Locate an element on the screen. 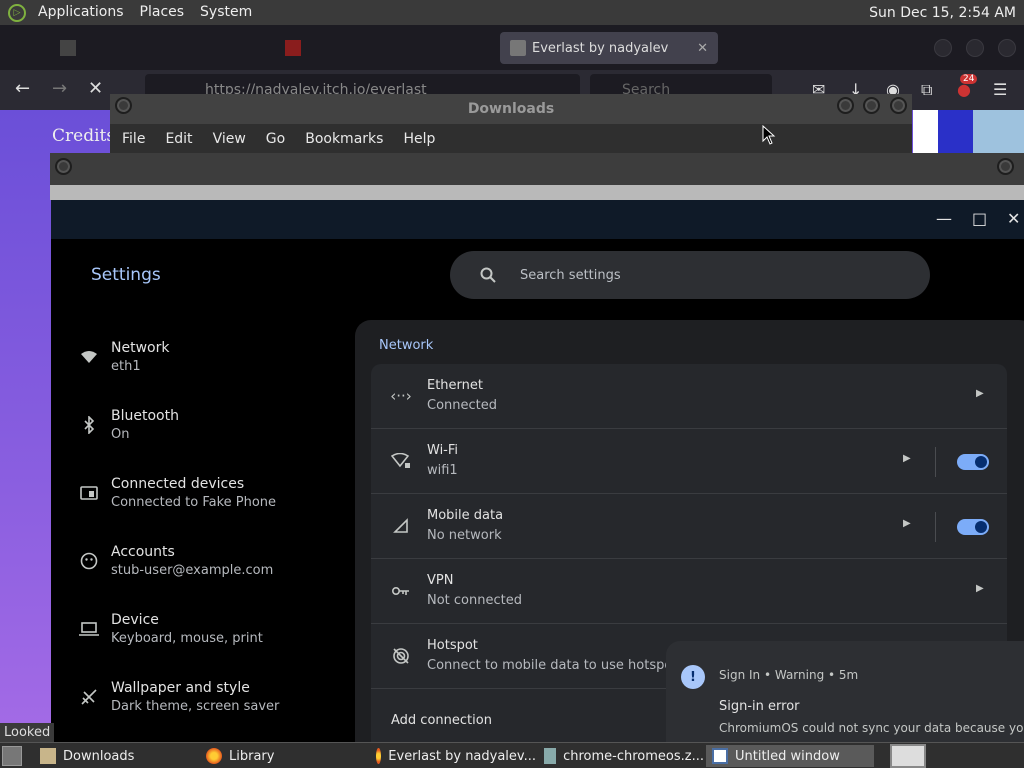 The height and width of the screenshot is (768, 1024). network-row-ethernet: ‹··› Ethernet Connected ▶ is located at coordinates (689, 396).